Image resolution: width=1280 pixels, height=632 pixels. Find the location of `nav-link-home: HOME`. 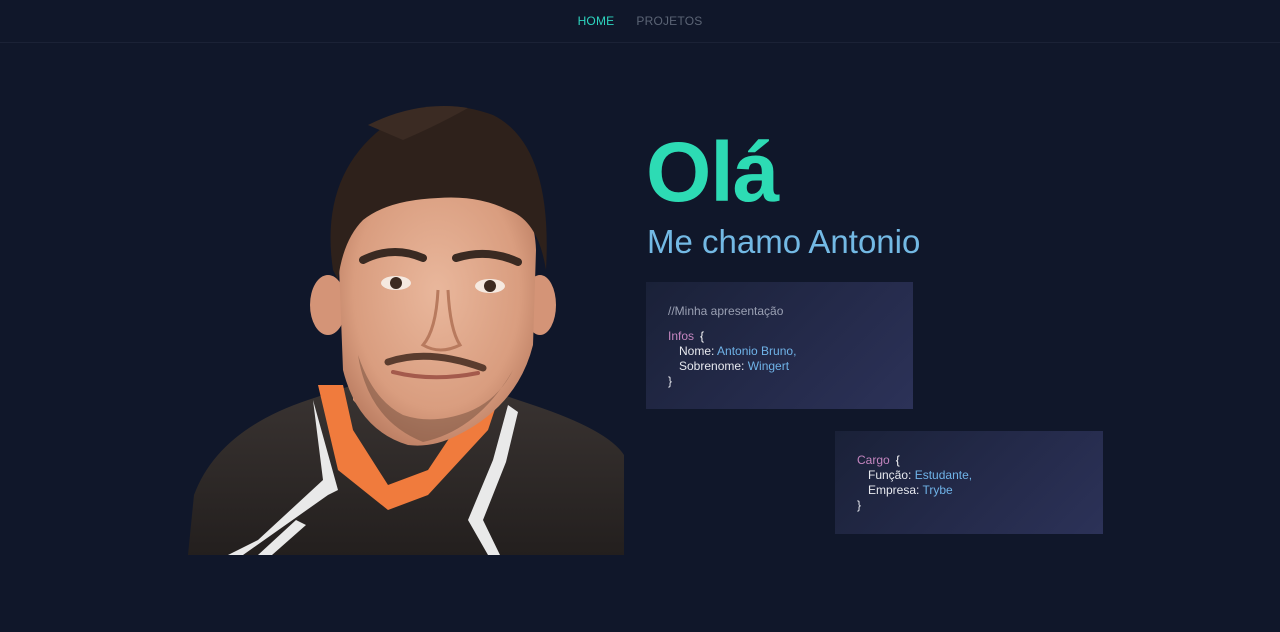

nav-link-home: HOME is located at coordinates (596, 21).